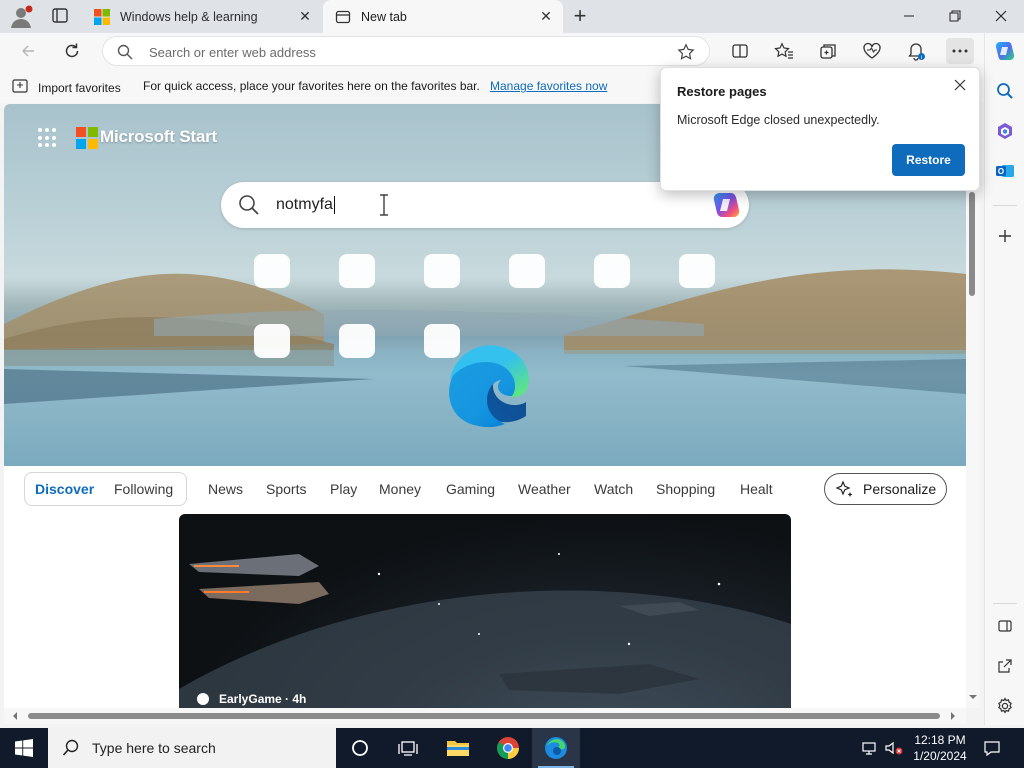  What do you see at coordinates (102, 16) in the screenshot?
I see `windows-logo-icon` at bounding box center [102, 16].